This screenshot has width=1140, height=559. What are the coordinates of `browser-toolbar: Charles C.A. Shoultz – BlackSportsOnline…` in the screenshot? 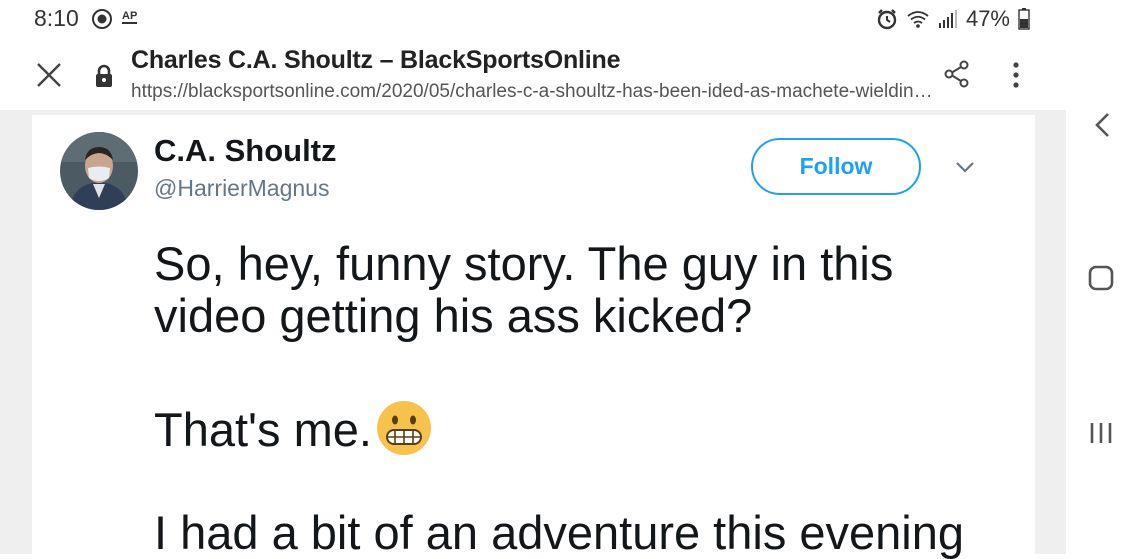 It's located at (533, 74).